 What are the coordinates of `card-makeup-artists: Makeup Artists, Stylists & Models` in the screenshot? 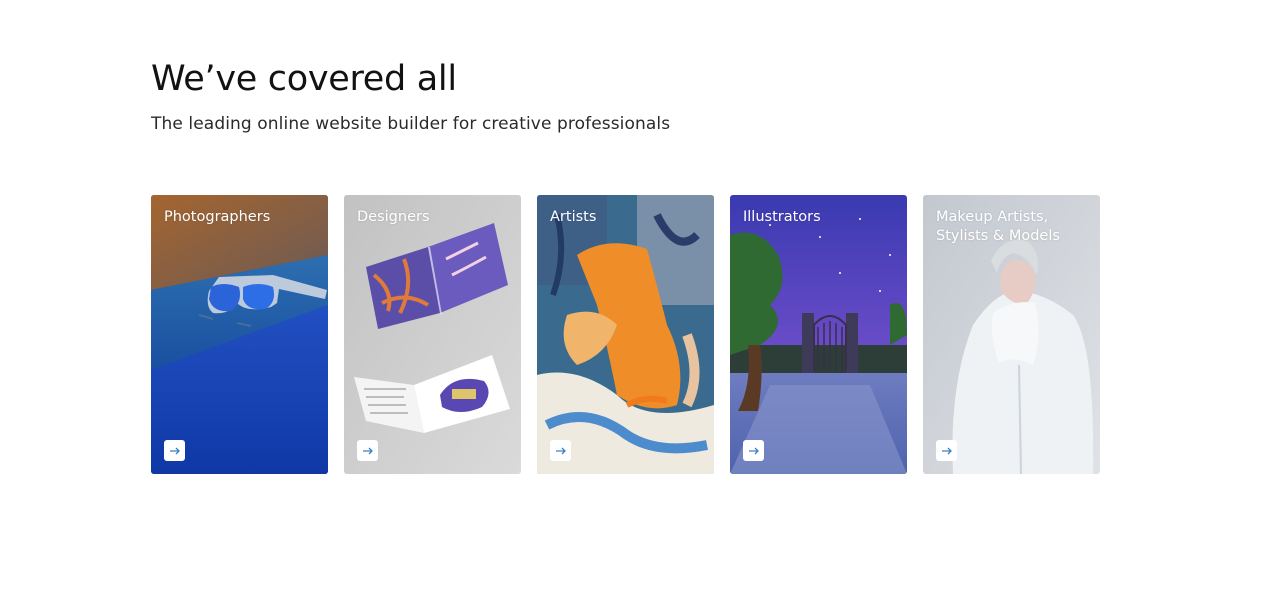 It's located at (1011, 334).